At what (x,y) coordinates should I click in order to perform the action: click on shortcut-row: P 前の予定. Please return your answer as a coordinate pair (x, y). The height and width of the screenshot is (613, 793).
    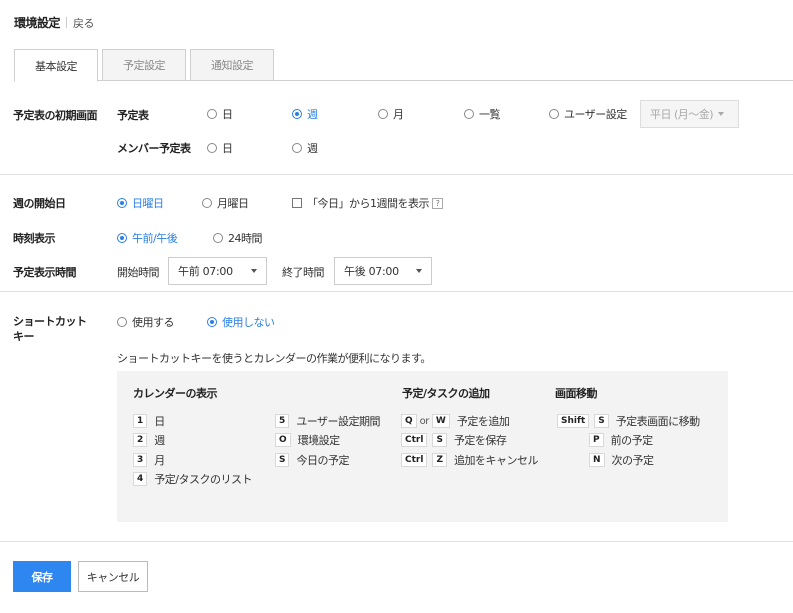
    Looking at the image, I should click on (621, 440).